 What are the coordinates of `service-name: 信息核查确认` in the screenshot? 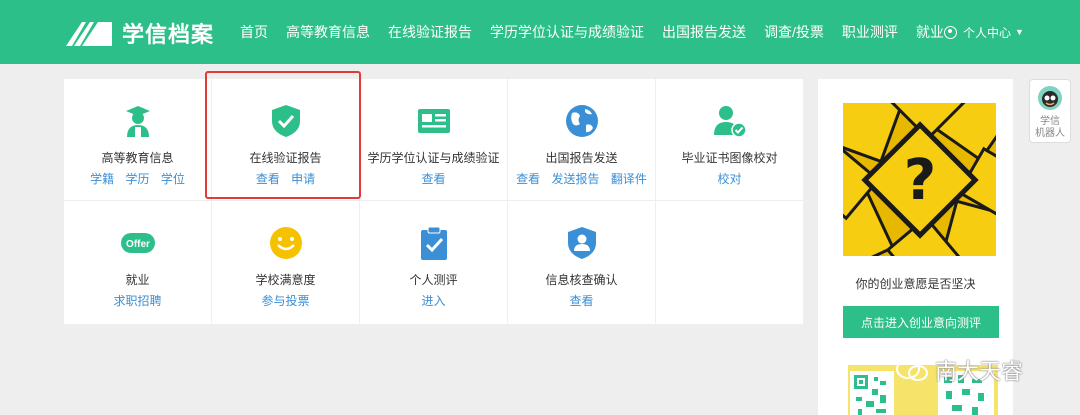 It's located at (581, 280).